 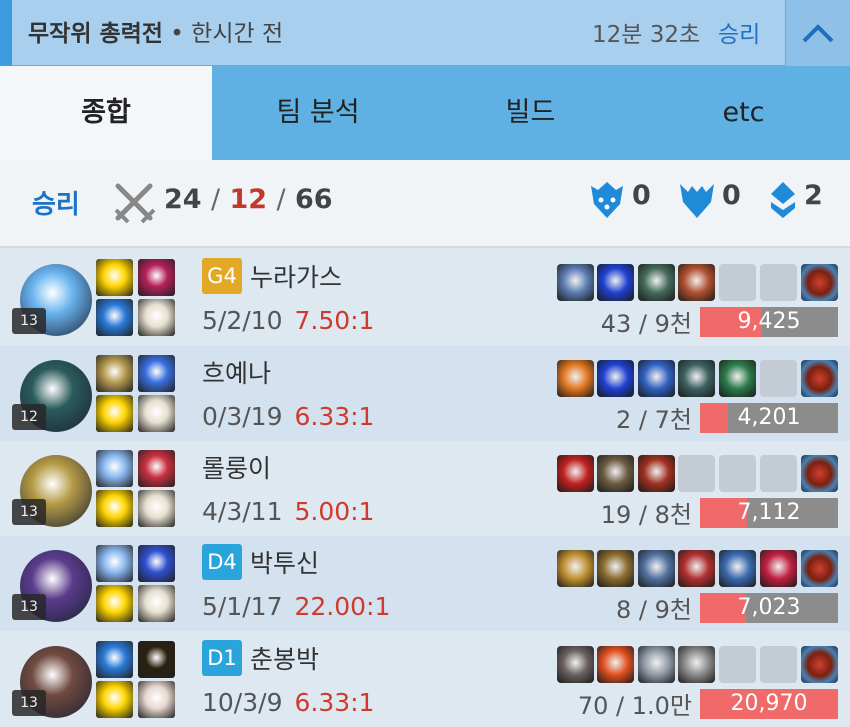 What do you see at coordinates (227, 34) in the screenshot?
I see `time-ago: • 한시간 전` at bounding box center [227, 34].